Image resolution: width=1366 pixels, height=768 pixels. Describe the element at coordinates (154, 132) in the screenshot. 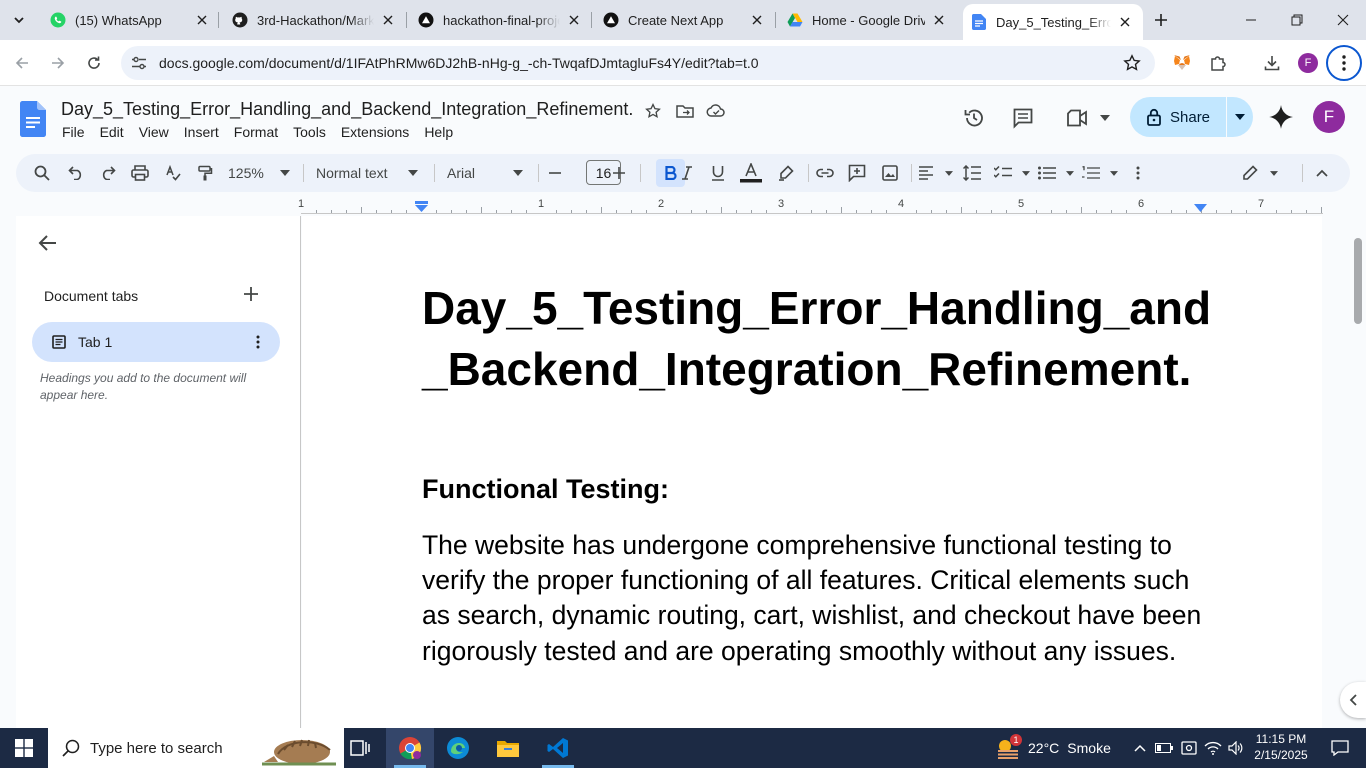

I see `menu-view: View` at that location.